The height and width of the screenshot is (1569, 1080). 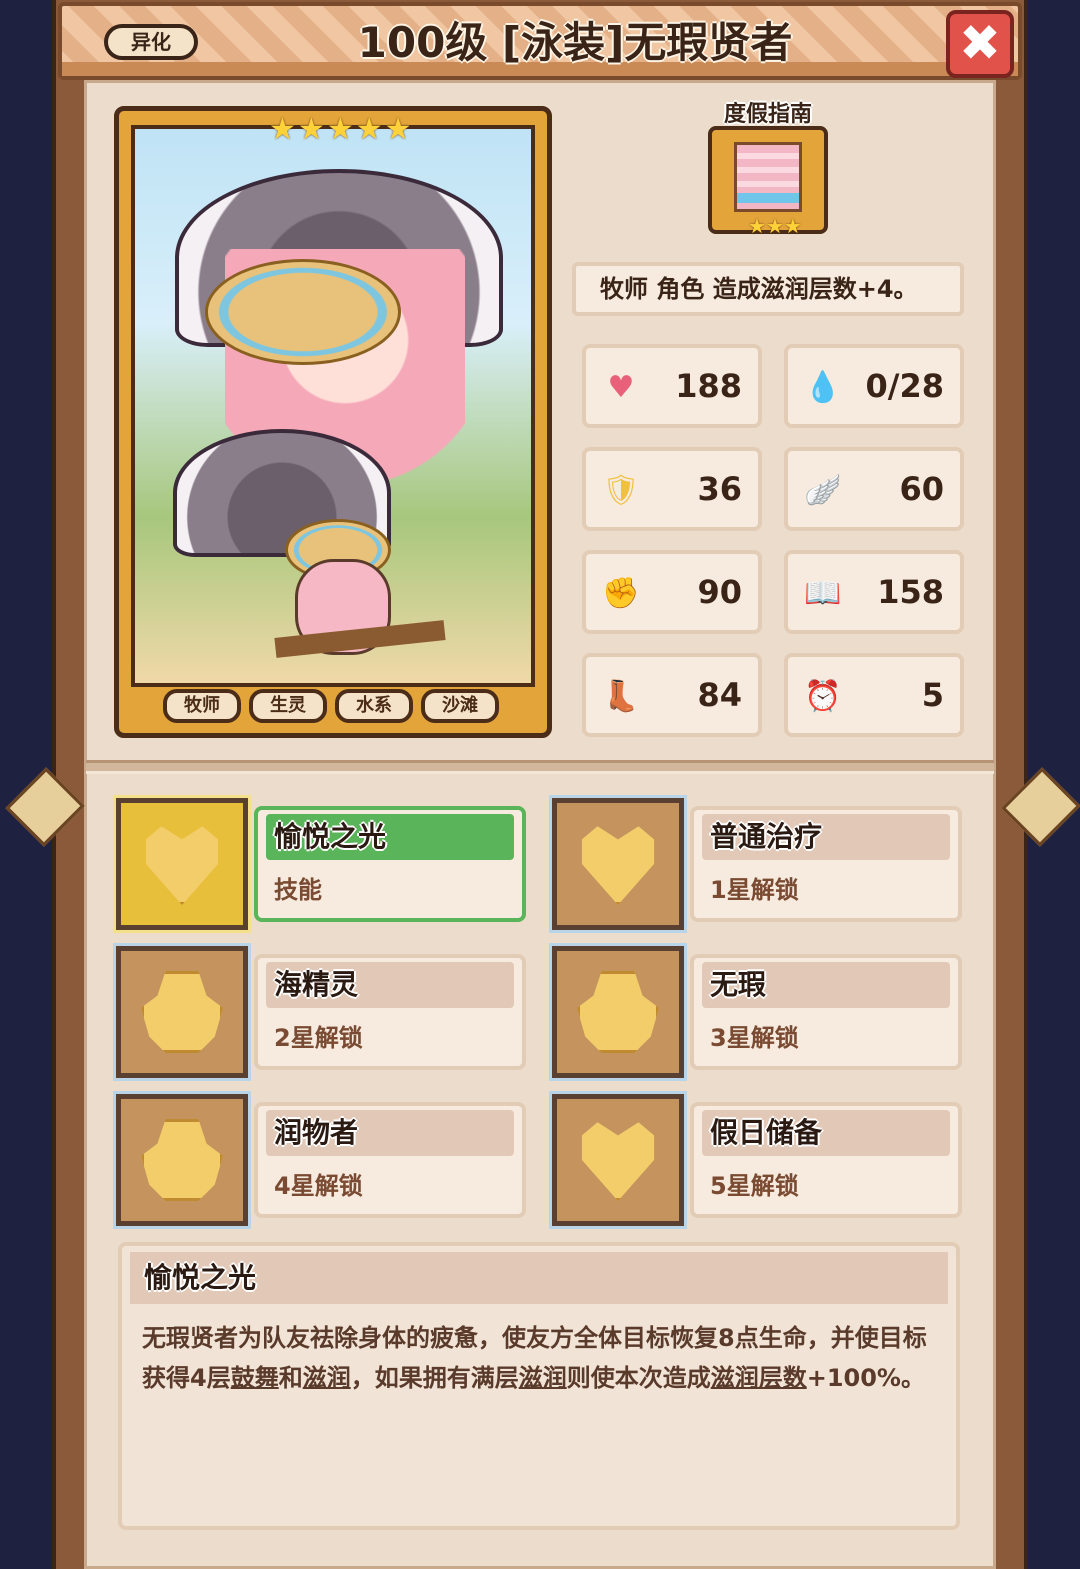 What do you see at coordinates (865, 1378) in the screenshot?
I see `description-fragment: +100%。` at bounding box center [865, 1378].